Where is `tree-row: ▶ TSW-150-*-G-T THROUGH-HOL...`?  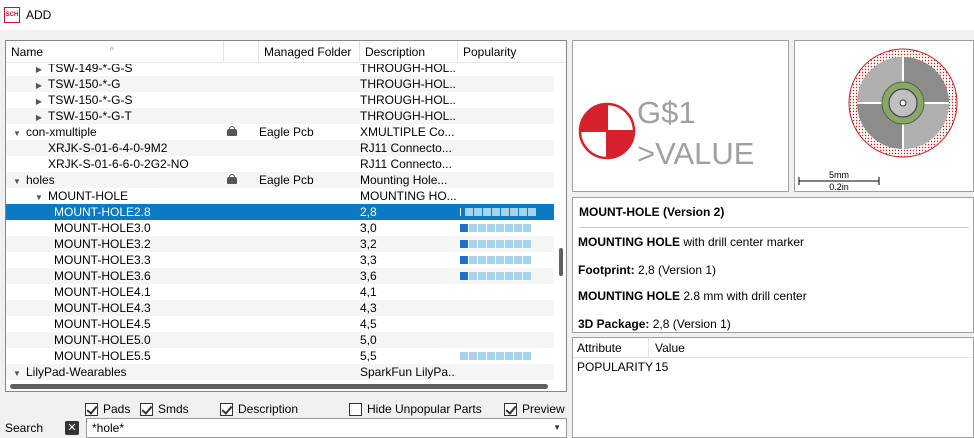
tree-row: ▶ TSW-150-*-G-T THROUGH-HOL... is located at coordinates (280, 116).